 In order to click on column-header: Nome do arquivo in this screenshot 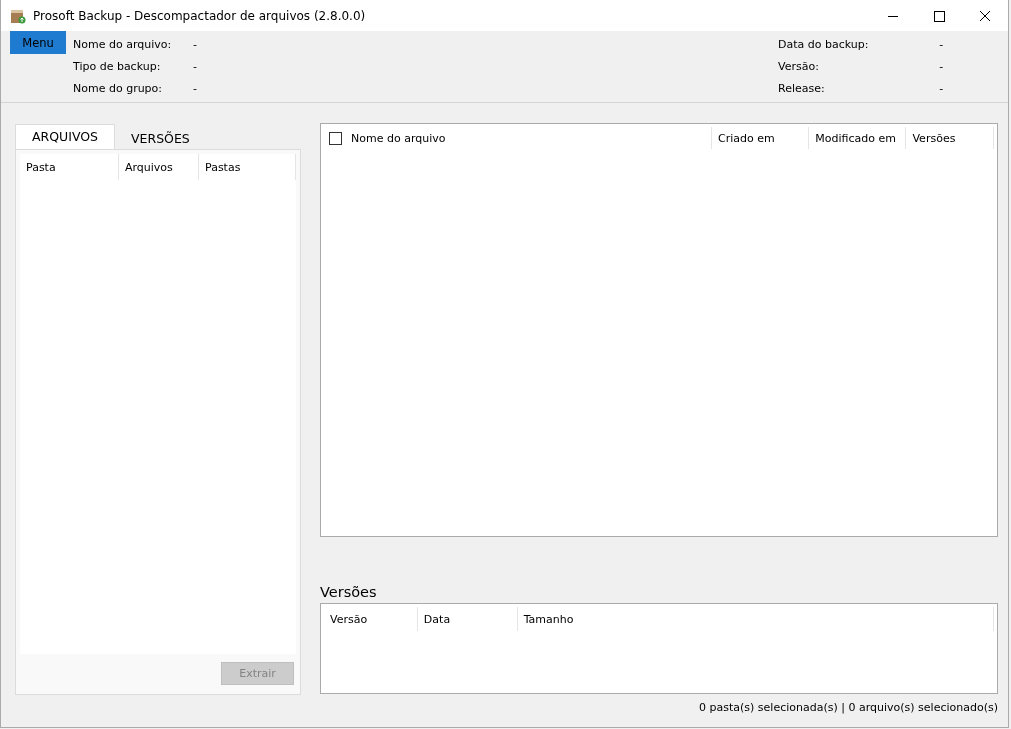, I will do `click(528, 138)`.